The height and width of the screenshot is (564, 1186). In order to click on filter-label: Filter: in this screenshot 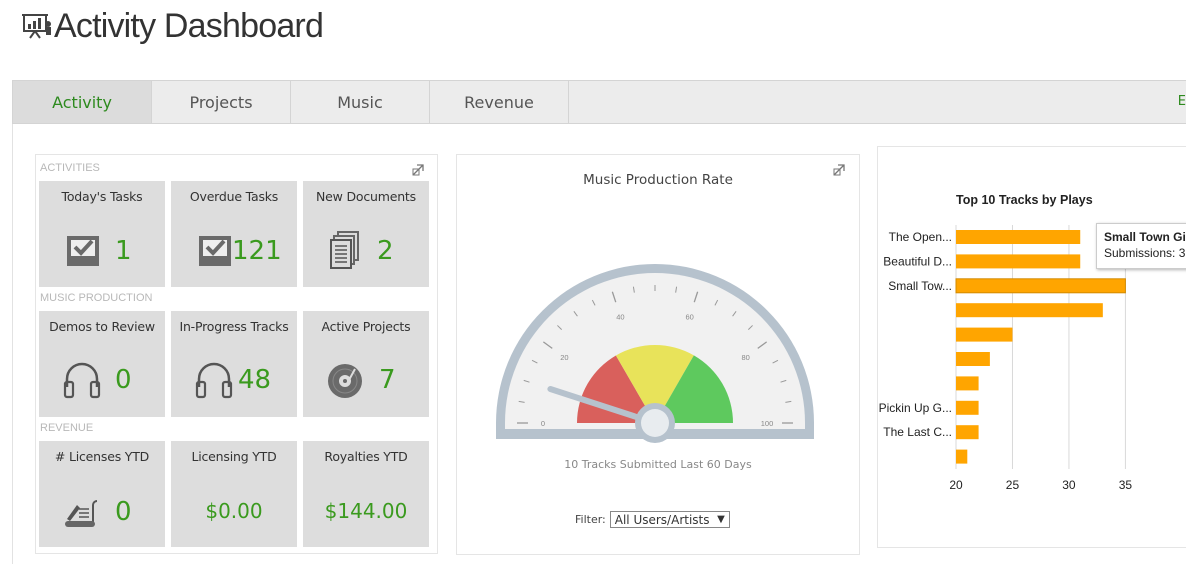, I will do `click(590, 519)`.